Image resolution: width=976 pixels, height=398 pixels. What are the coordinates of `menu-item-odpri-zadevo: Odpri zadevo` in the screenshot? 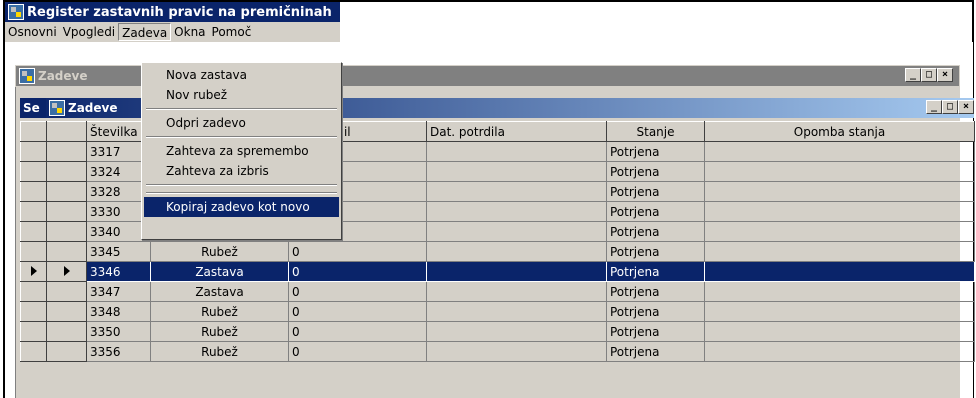 It's located at (241, 123).